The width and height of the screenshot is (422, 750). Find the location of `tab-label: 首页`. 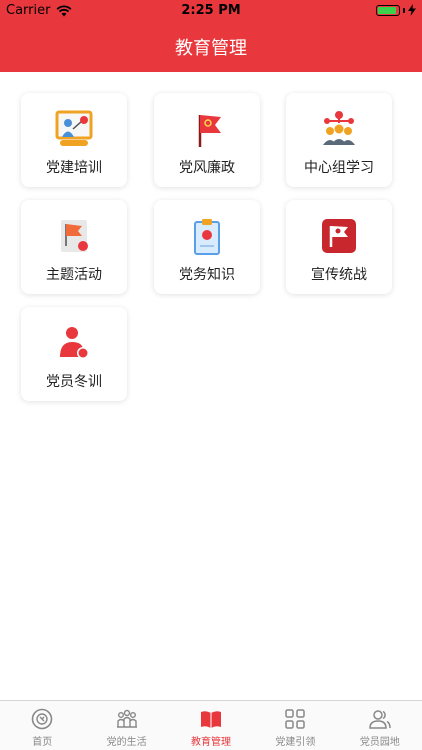

tab-label: 首页 is located at coordinates (42, 742).